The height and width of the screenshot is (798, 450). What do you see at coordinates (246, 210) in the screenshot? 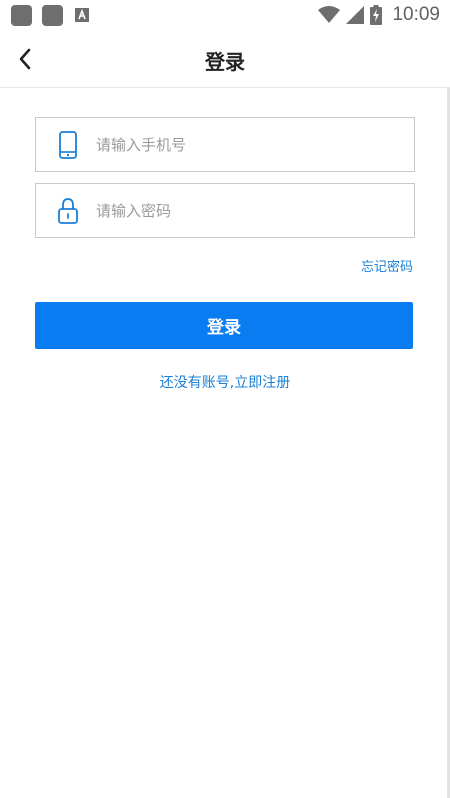
I see `password-input` at bounding box center [246, 210].